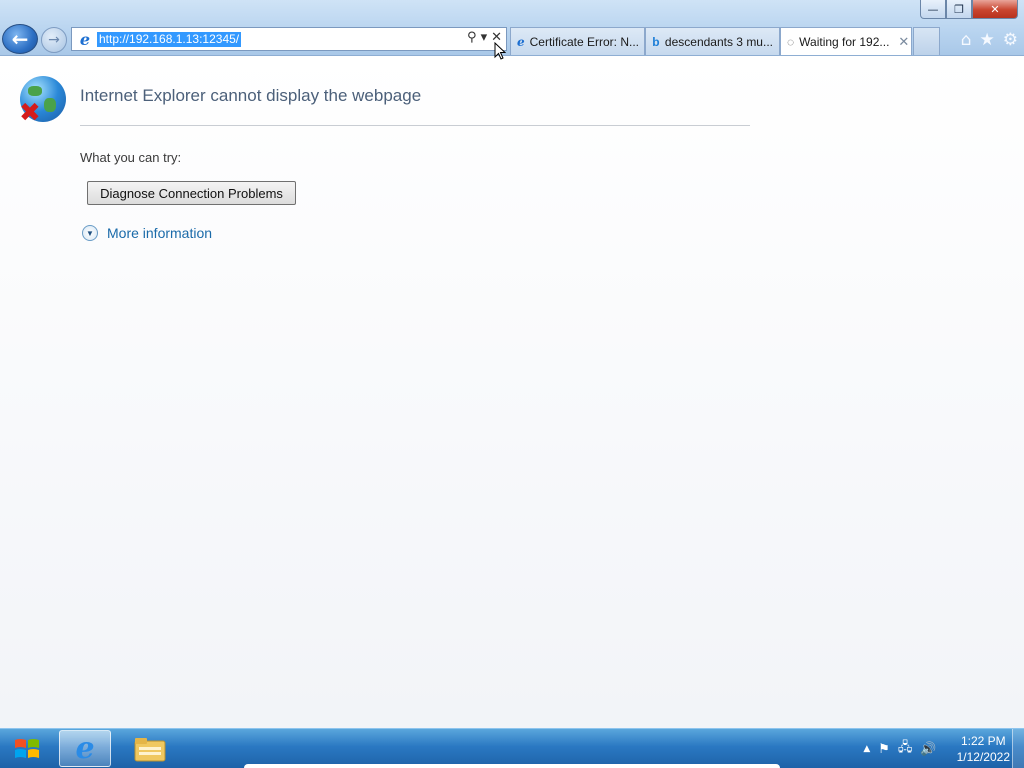 The width and height of the screenshot is (1024, 768). I want to click on address-bar: e http://192.168.1.13:12345/ ⚲ ▾ ✕, so click(289, 39).